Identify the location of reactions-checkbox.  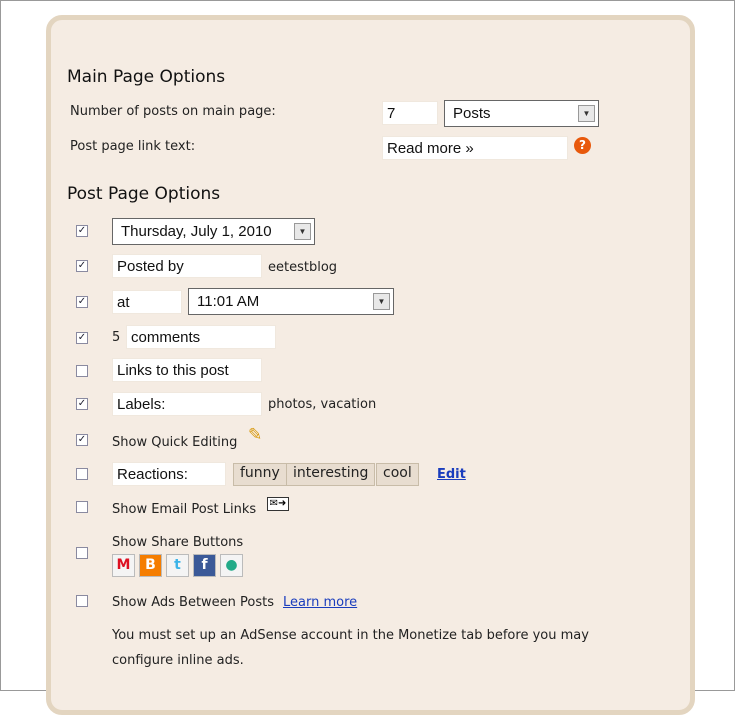
(82, 474).